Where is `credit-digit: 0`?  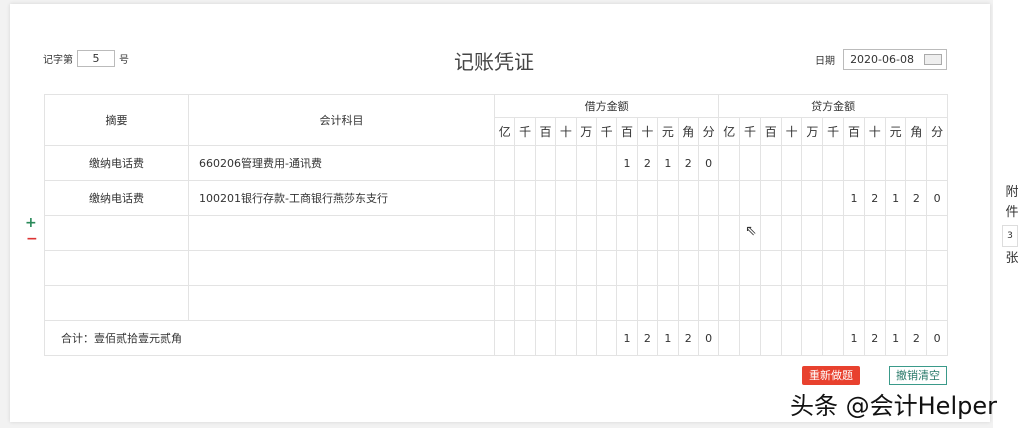 credit-digit: 0 is located at coordinates (937, 198).